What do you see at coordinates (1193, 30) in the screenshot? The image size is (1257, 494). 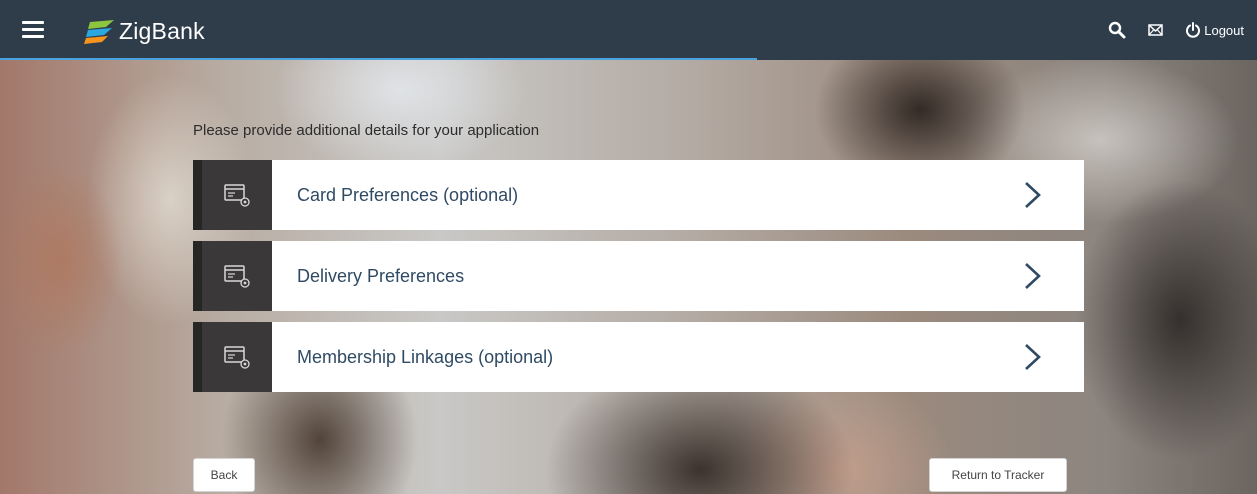 I see `power-icon` at bounding box center [1193, 30].